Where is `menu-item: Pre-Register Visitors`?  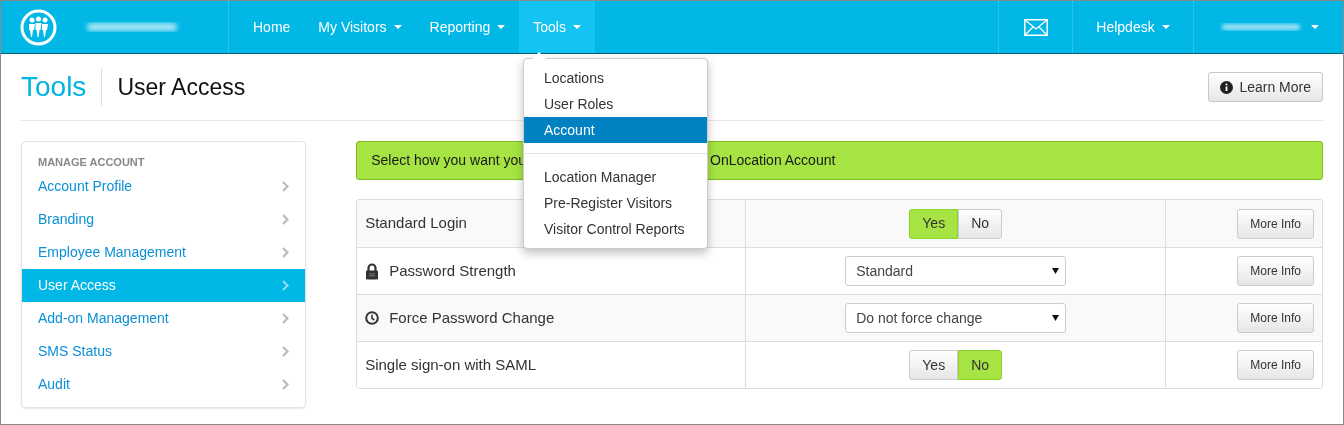 menu-item: Pre-Register Visitors is located at coordinates (615, 203).